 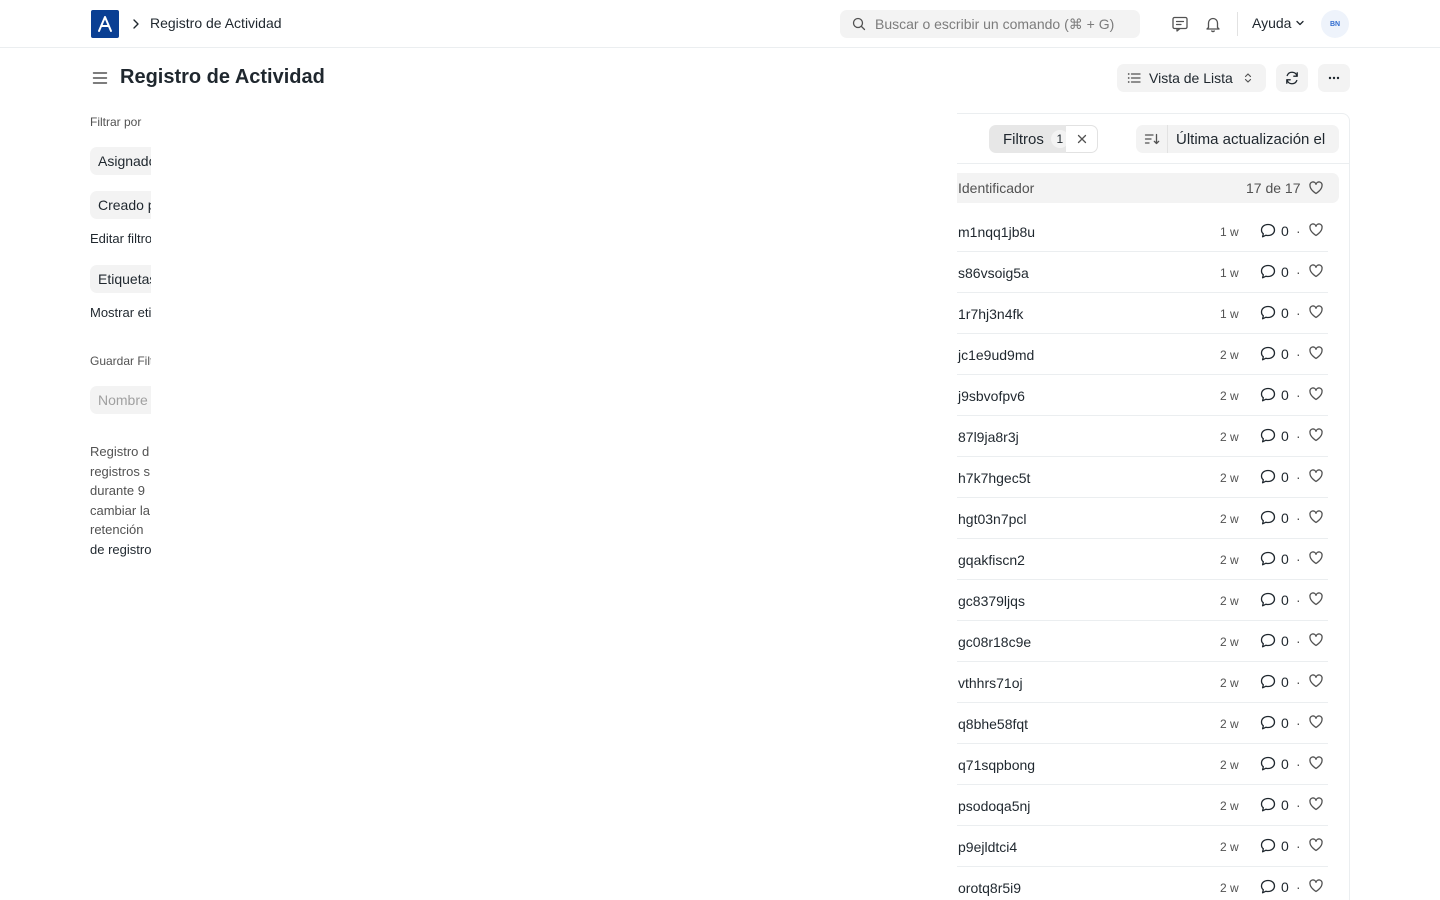 I want to click on row-identifier: q71sqpbong, so click(x=996, y=765).